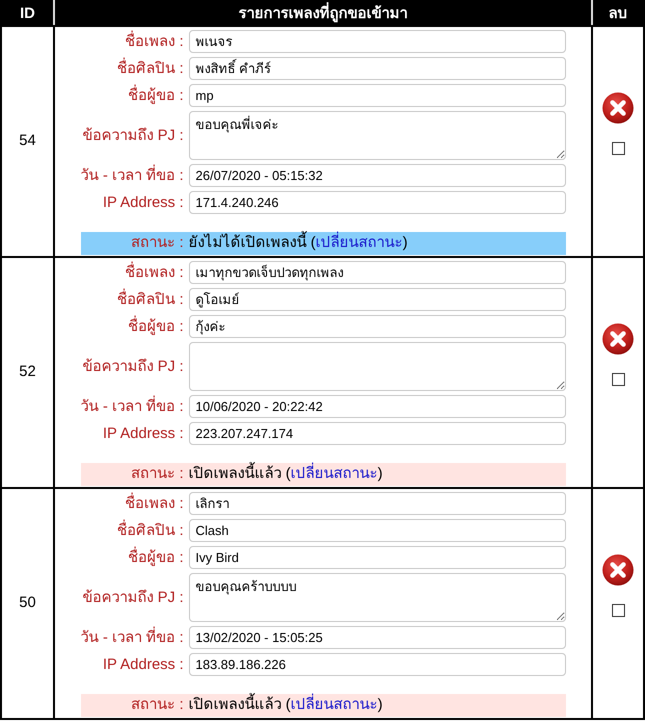 The height and width of the screenshot is (728, 645). I want to click on text-field: Ivy Bird, so click(377, 557).